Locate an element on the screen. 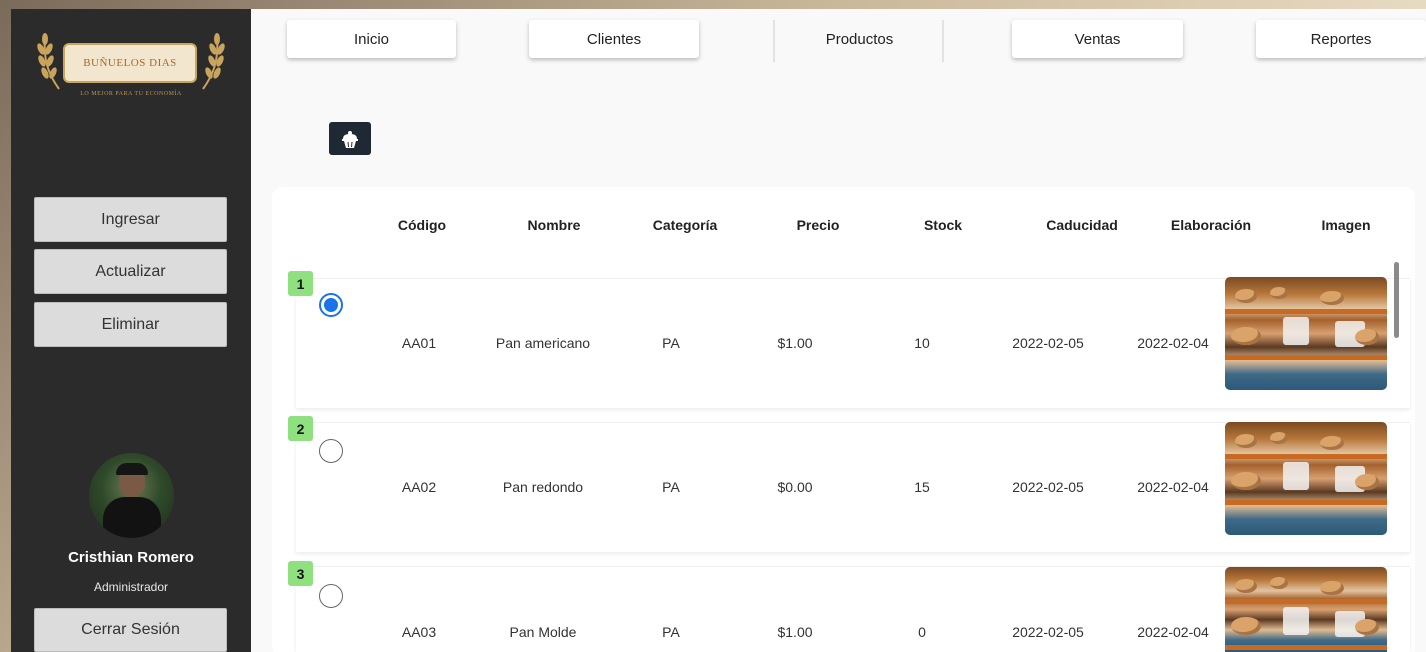 This screenshot has height=652, width=1426. cell-codigo: AA03 is located at coordinates (419, 632).